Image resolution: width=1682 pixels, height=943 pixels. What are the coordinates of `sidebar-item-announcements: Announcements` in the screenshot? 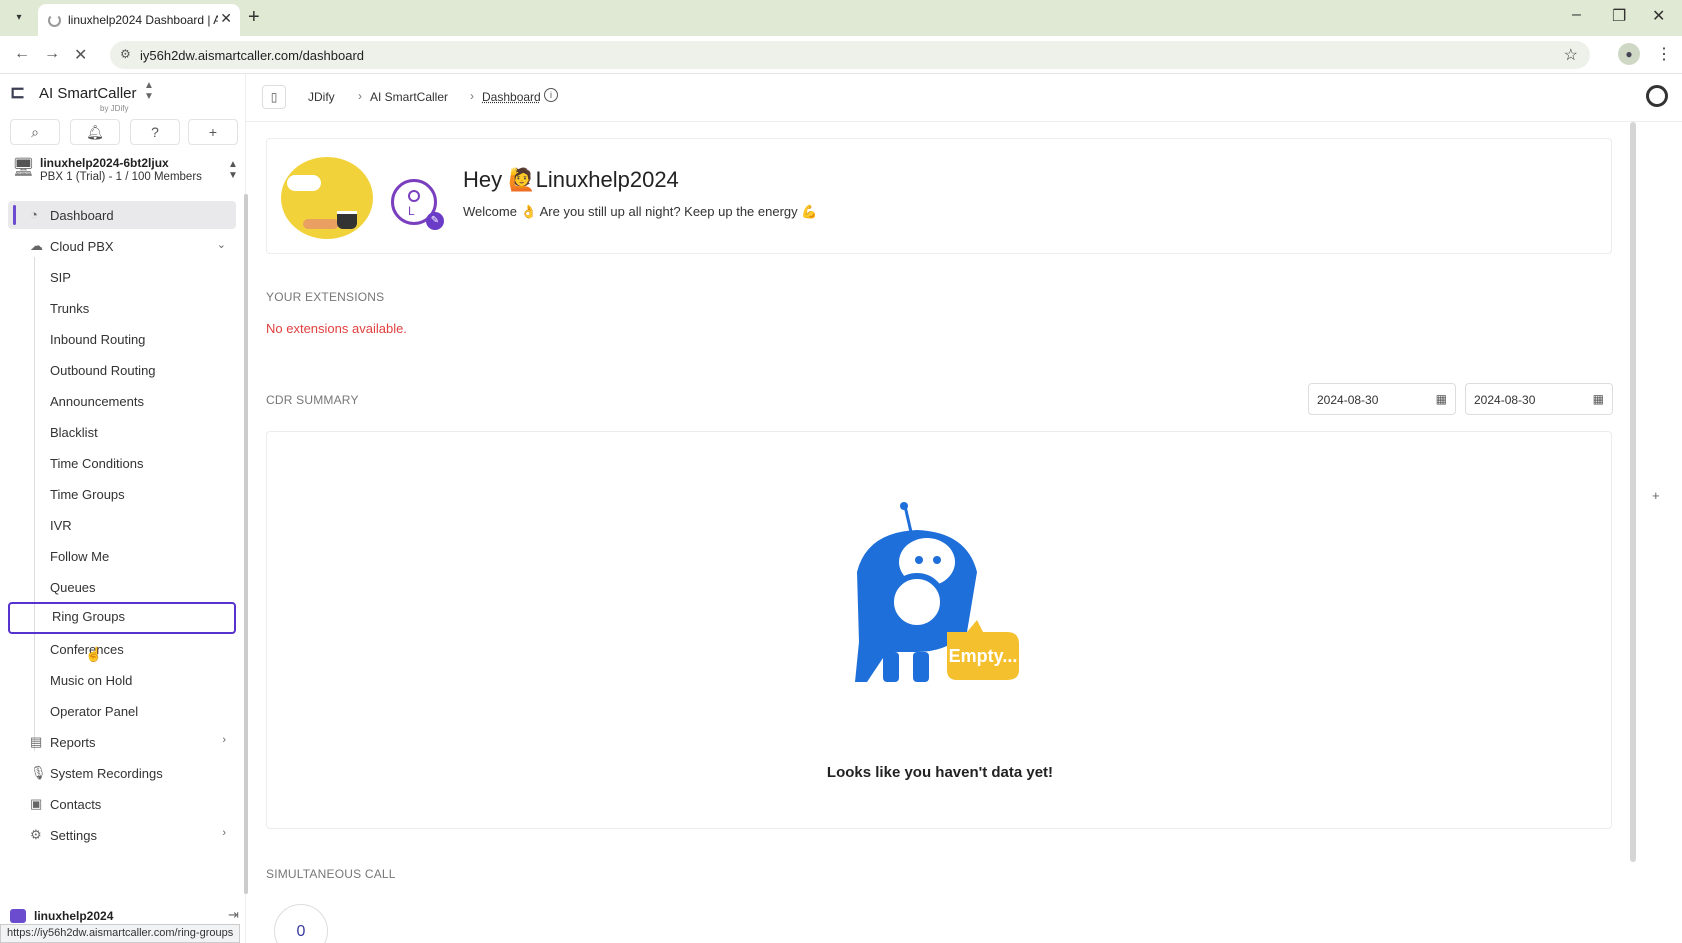 It's located at (122, 401).